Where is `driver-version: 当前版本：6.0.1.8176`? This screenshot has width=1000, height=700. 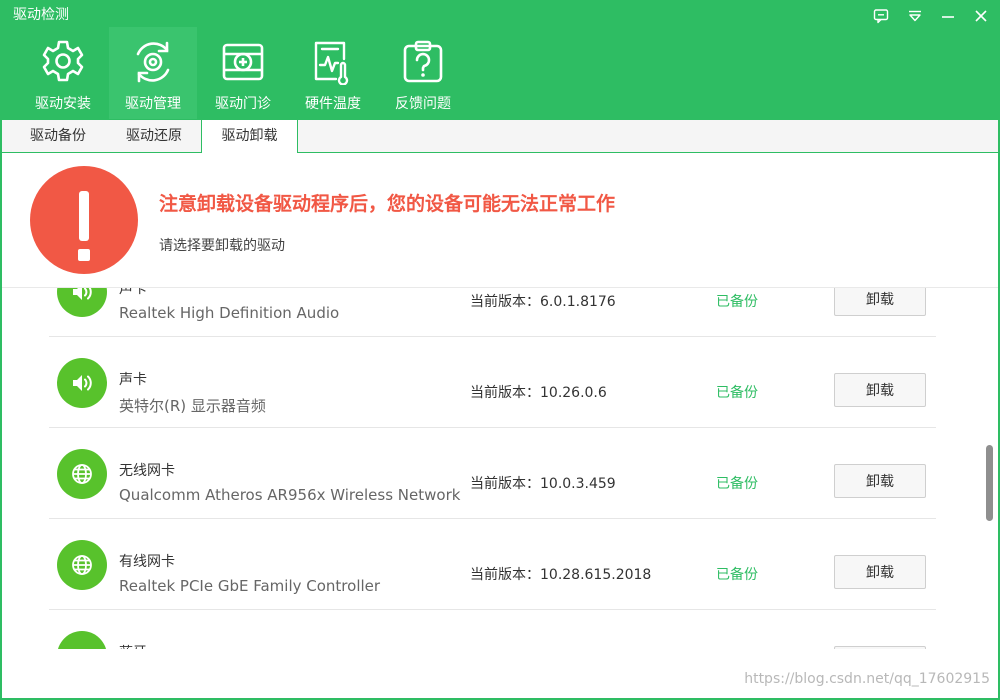 driver-version: 当前版本：6.0.1.8176 is located at coordinates (543, 302).